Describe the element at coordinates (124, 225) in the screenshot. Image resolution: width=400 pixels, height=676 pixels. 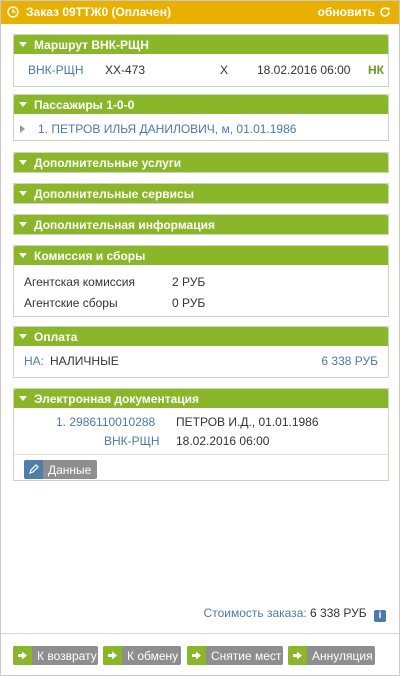
I see `extra-info-title: Дополнительная информация` at that location.